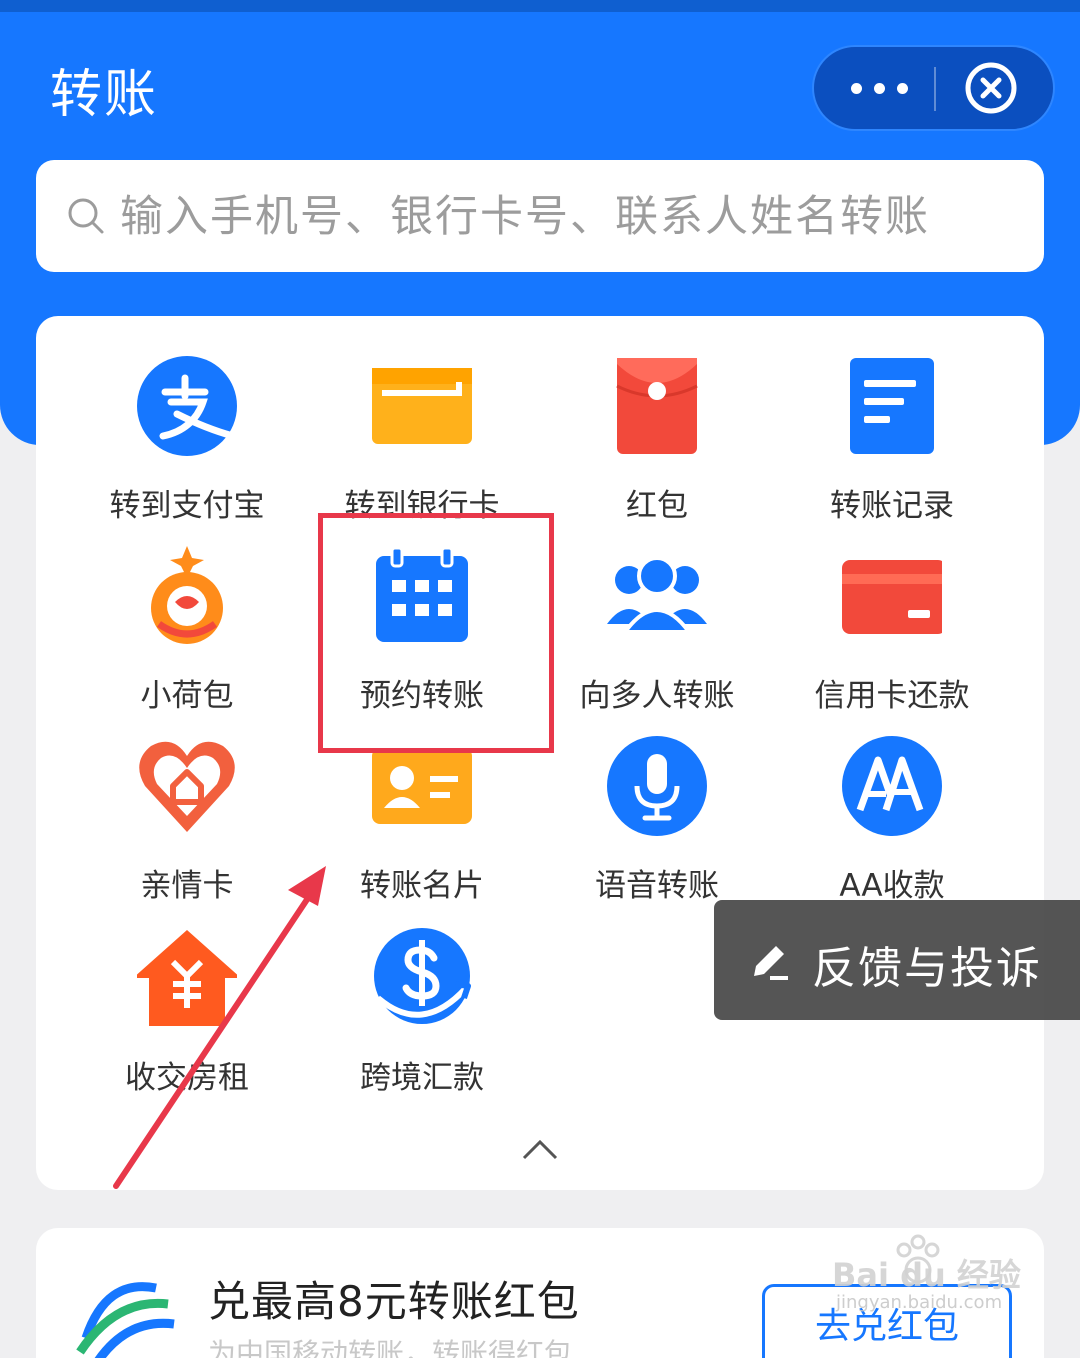 Image resolution: width=1080 pixels, height=1358 pixels. I want to click on grid-item-label: AA收款, so click(892, 886).